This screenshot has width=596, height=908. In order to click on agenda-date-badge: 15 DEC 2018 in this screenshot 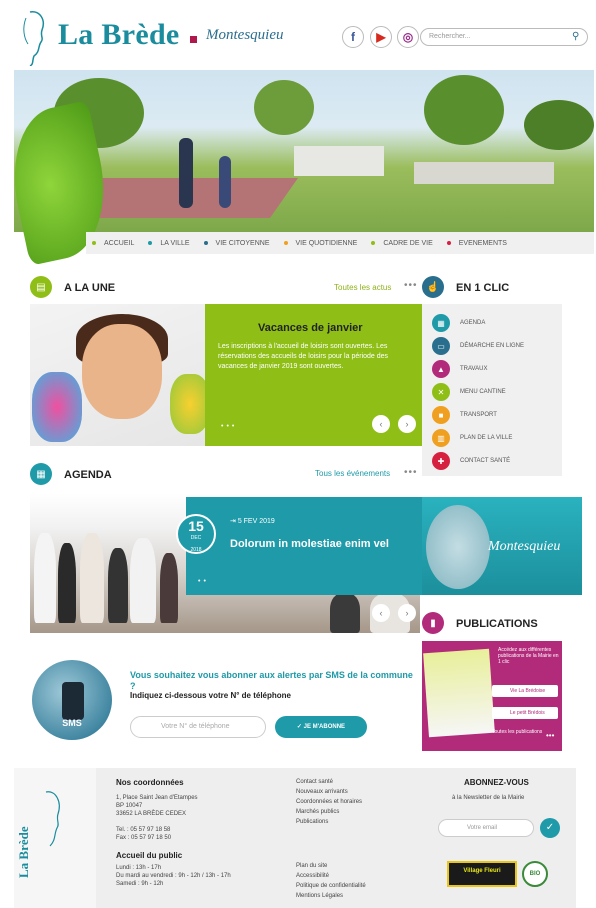, I will do `click(196, 534)`.